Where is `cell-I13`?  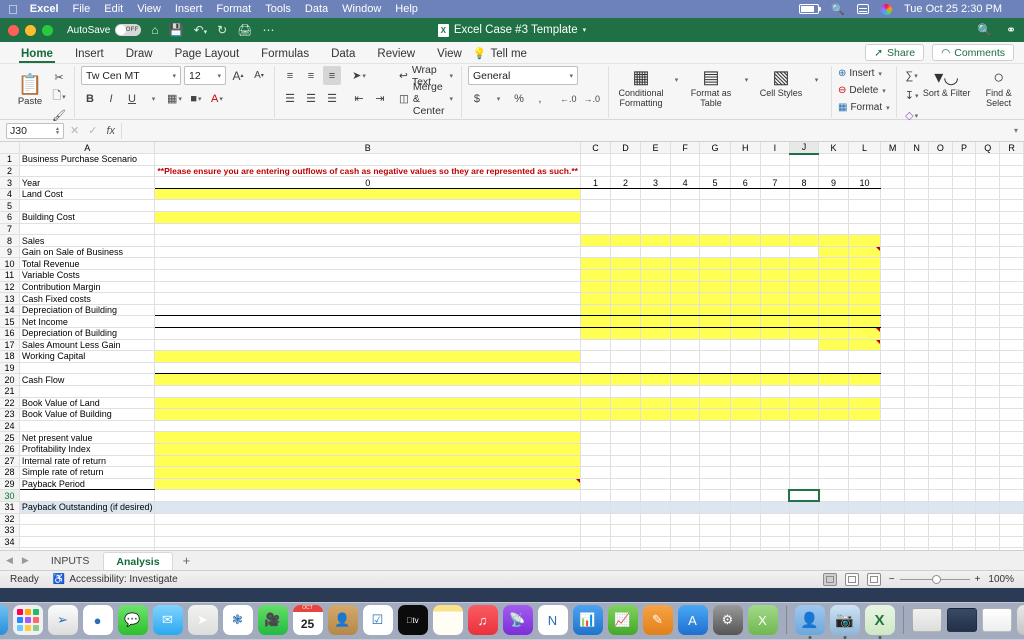 cell-I13 is located at coordinates (775, 298).